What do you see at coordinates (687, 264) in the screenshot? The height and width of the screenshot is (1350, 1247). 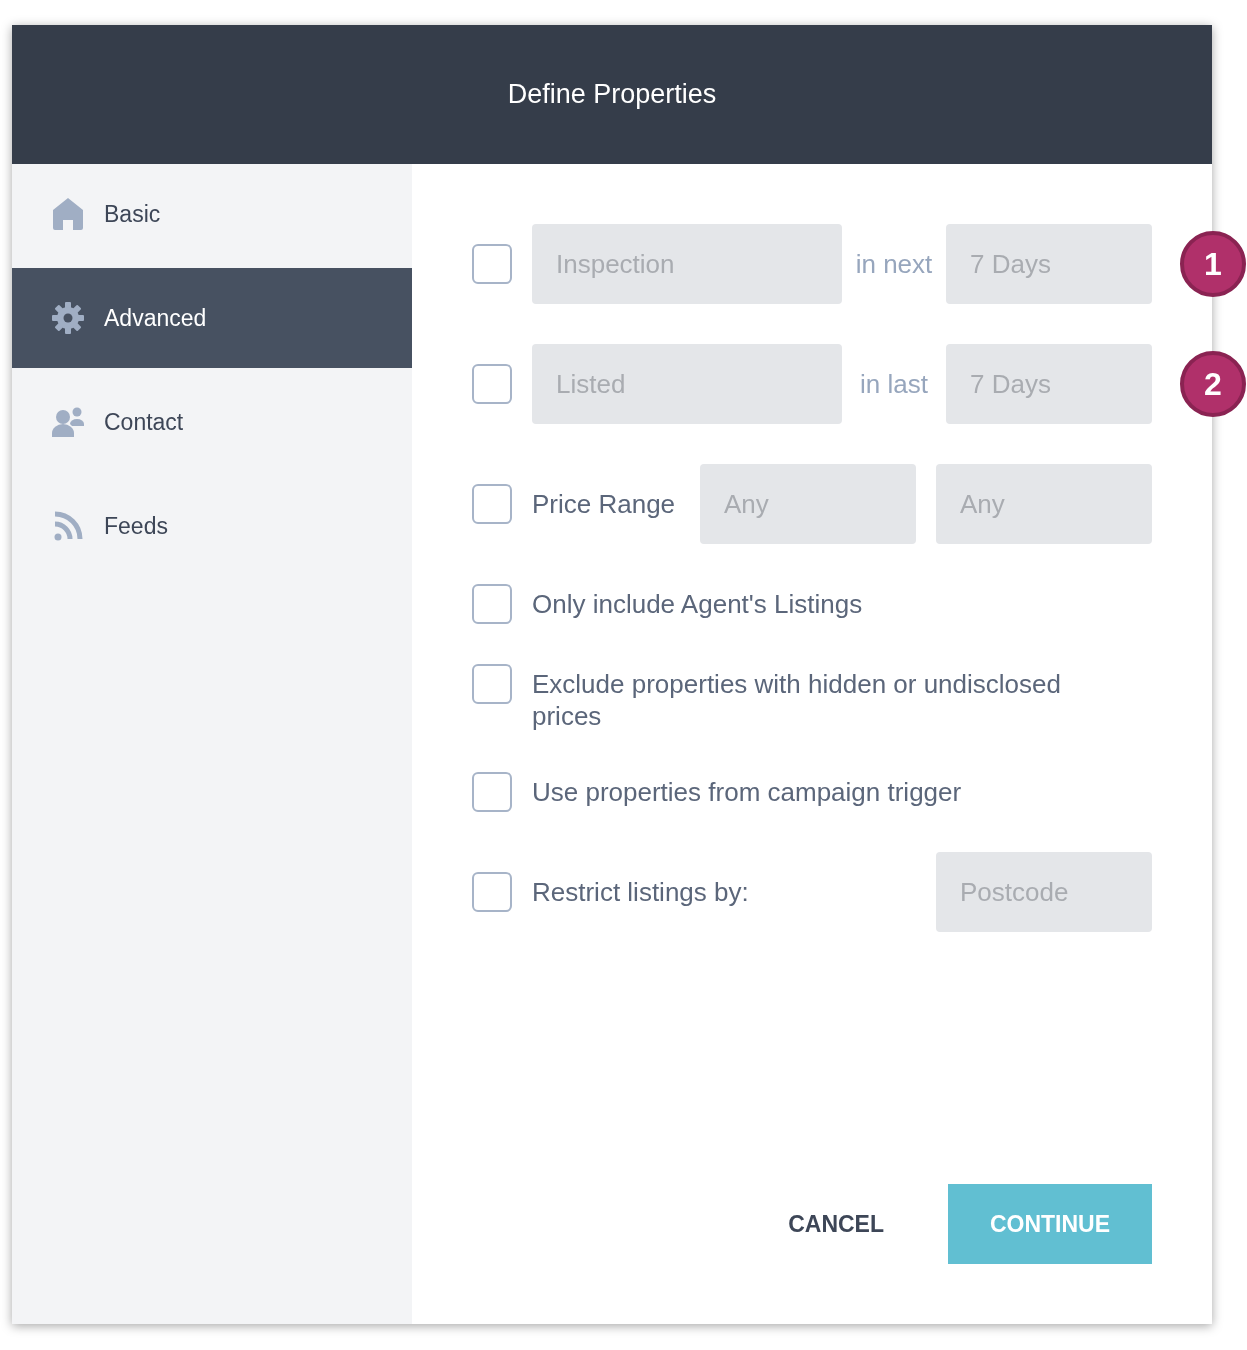 I see `input-field: Inspection` at bounding box center [687, 264].